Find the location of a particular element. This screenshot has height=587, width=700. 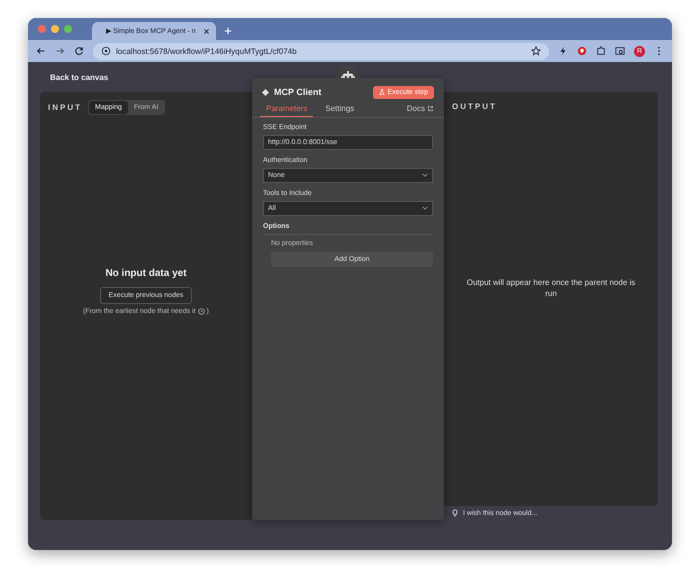

bookmark-star-icon is located at coordinates (536, 51).